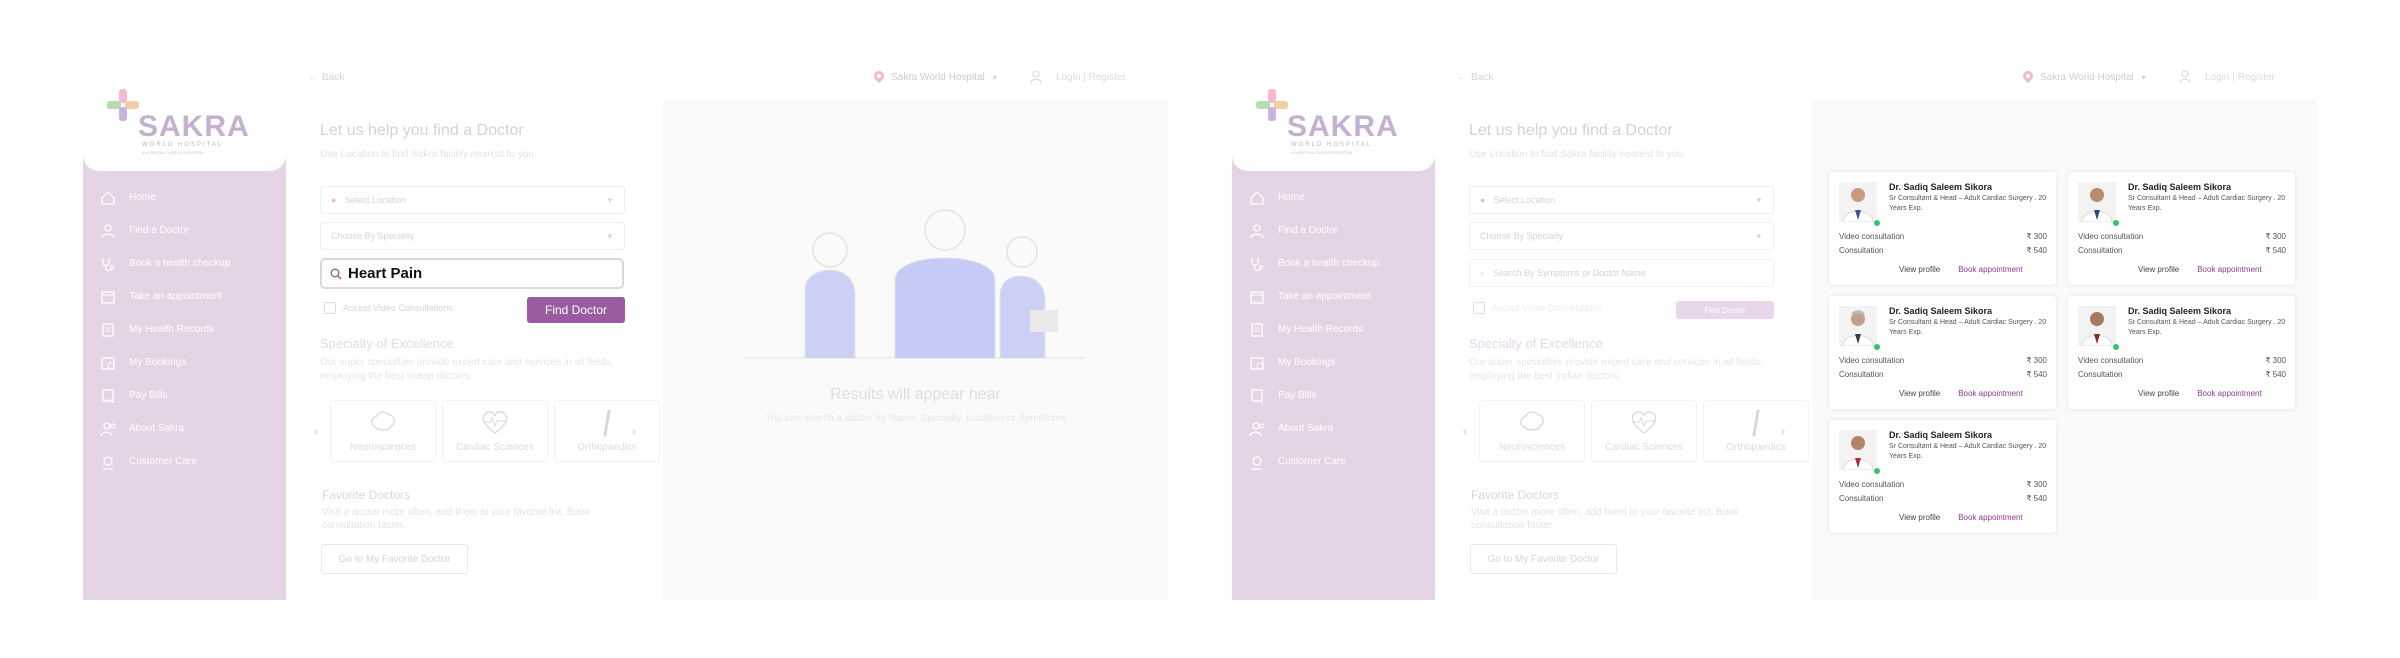 This screenshot has height=658, width=2400. Describe the element at coordinates (1329, 263) in the screenshot. I see `sidebar-item-label: Book a health checkup` at that location.